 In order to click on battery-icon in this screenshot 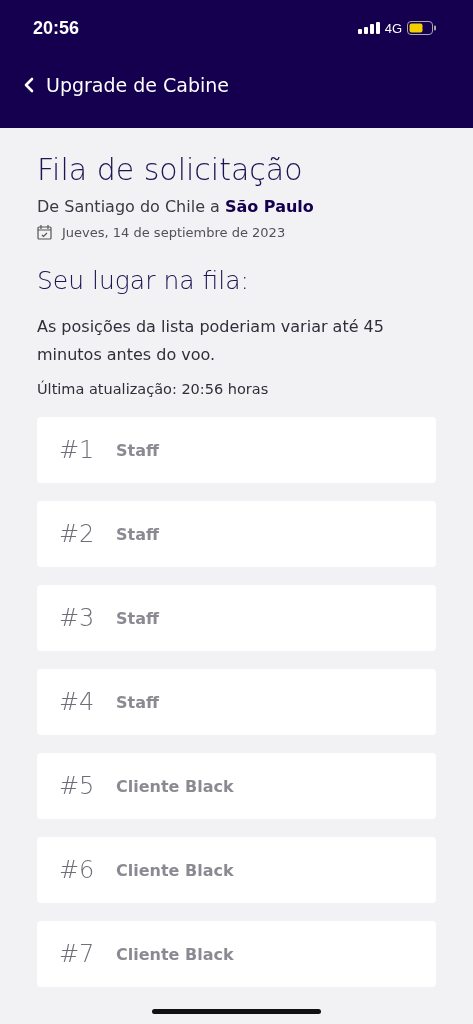, I will do `click(422, 28)`.